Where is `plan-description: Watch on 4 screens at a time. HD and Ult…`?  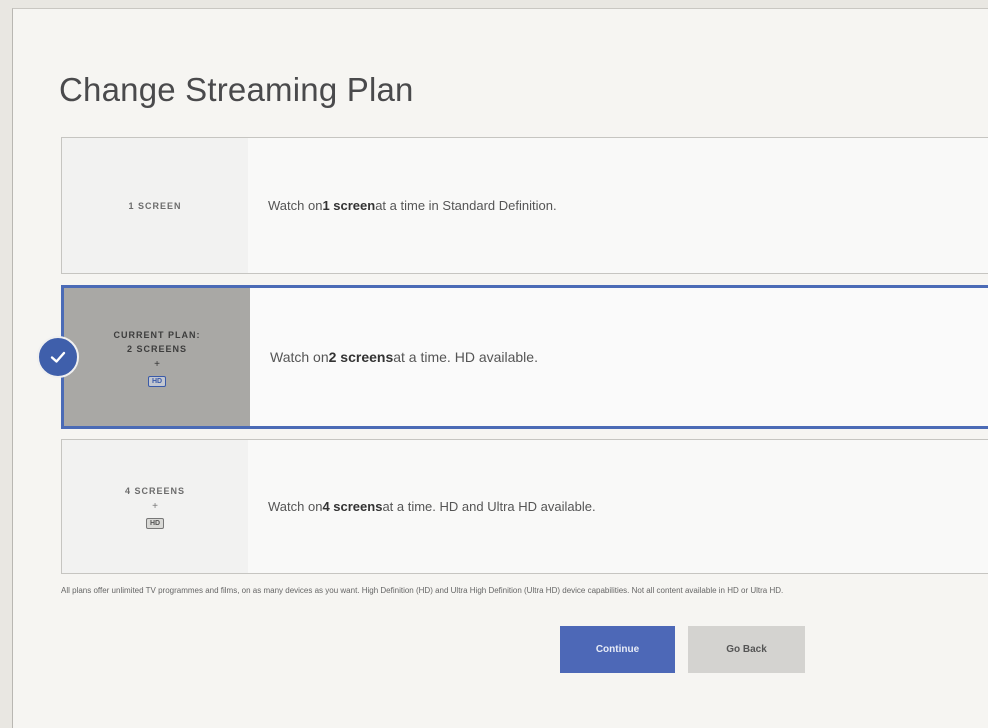 plan-description: Watch on 4 screens at a time. HD and Ult… is located at coordinates (618, 506).